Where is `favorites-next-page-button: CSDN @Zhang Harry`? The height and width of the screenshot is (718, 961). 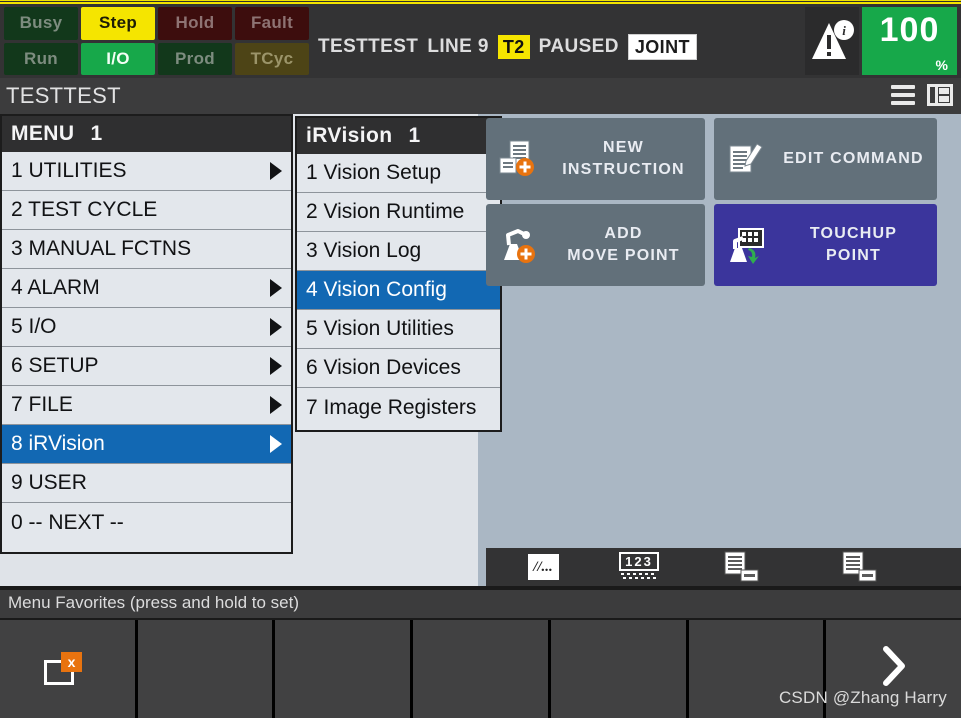 favorites-next-page-button: CSDN @Zhang Harry is located at coordinates (870, 669).